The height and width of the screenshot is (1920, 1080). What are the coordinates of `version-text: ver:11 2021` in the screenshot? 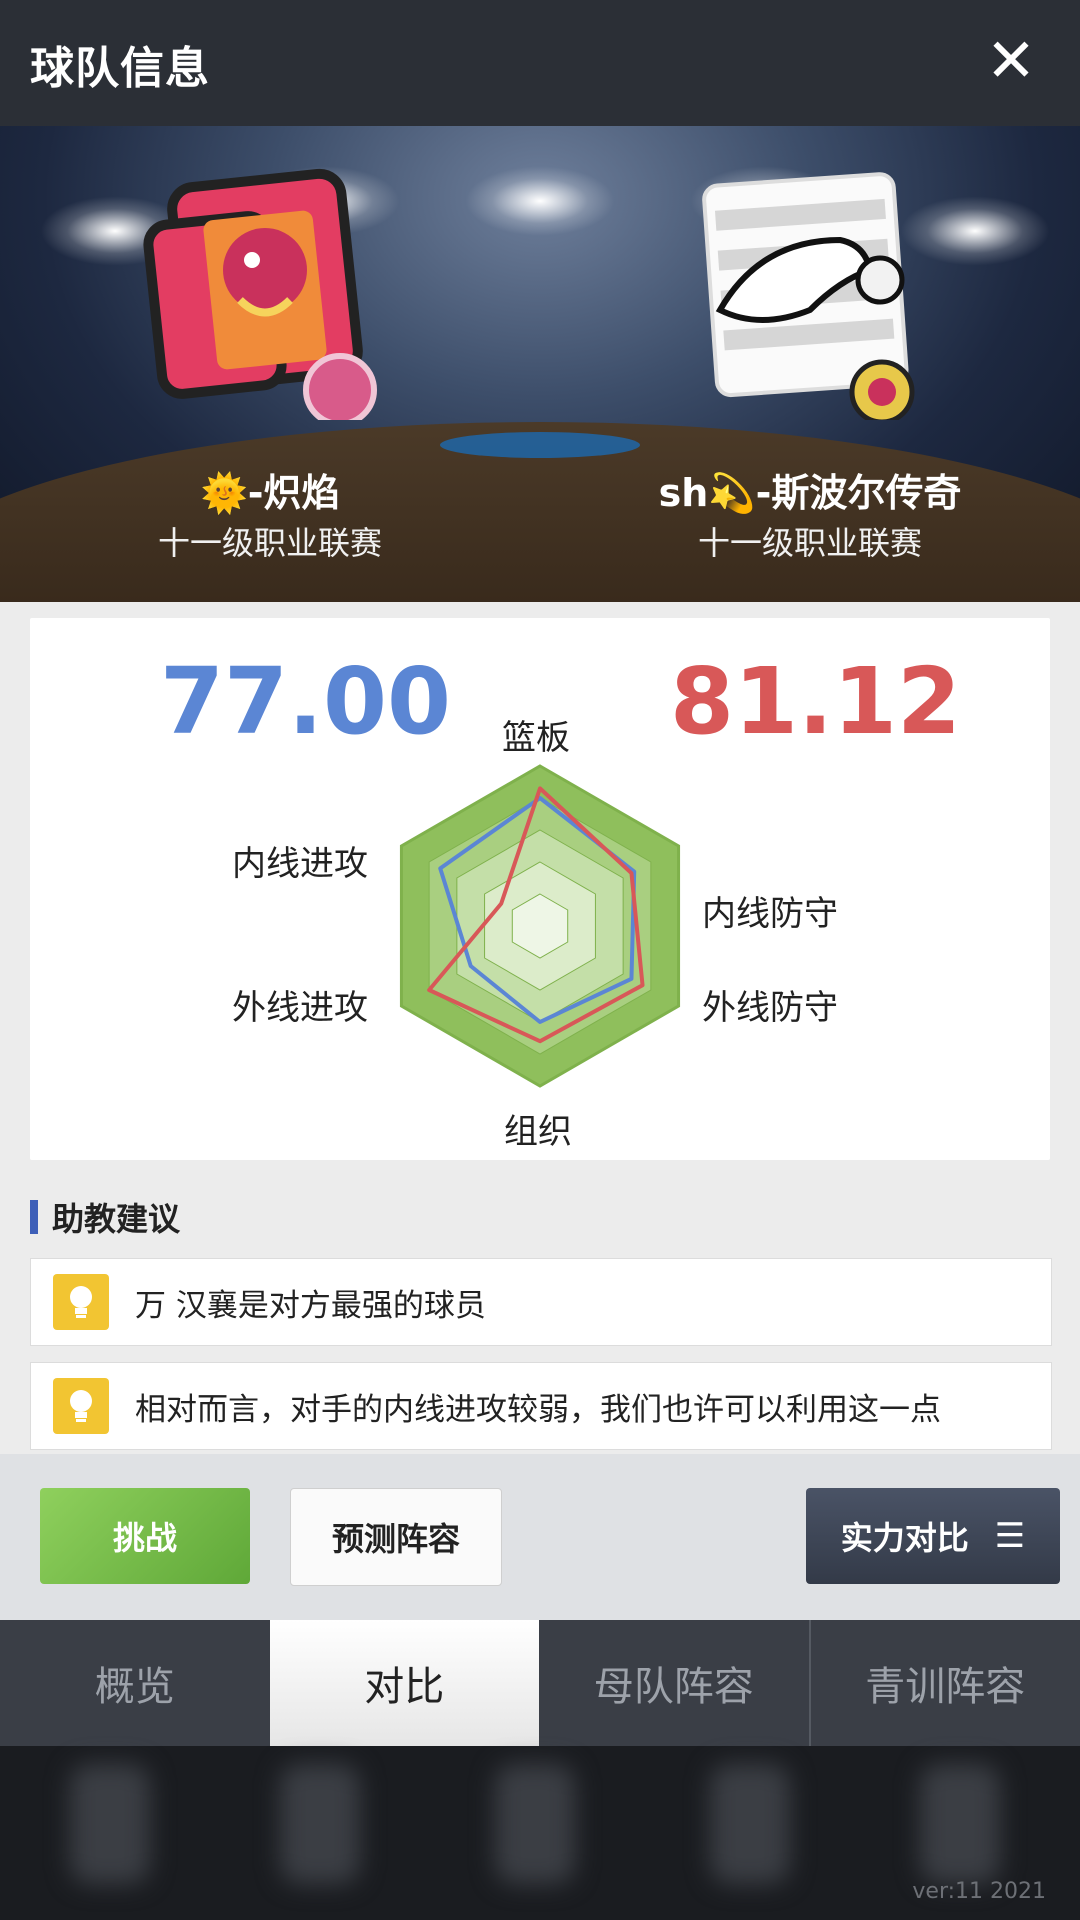 It's located at (979, 1891).